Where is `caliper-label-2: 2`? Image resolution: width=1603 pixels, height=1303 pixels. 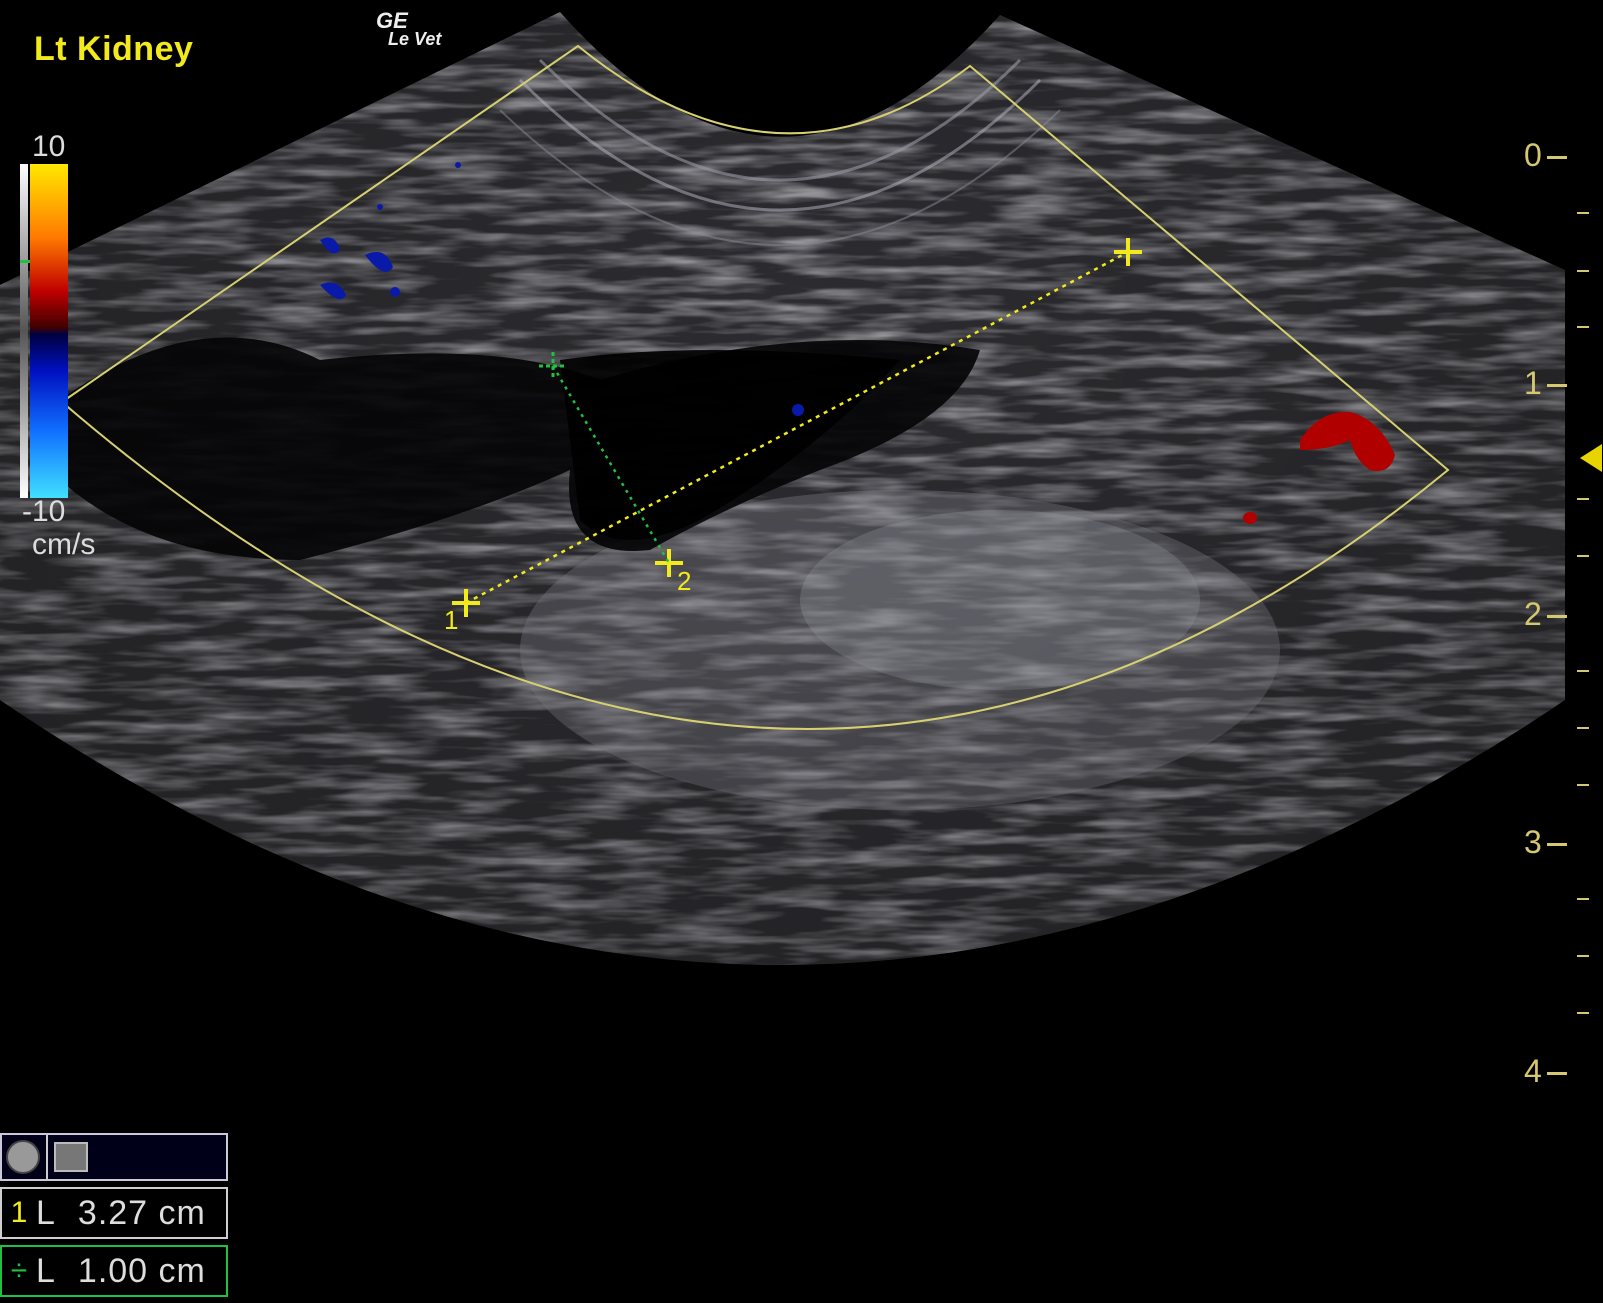
caliper-label-2: 2 is located at coordinates (684, 581).